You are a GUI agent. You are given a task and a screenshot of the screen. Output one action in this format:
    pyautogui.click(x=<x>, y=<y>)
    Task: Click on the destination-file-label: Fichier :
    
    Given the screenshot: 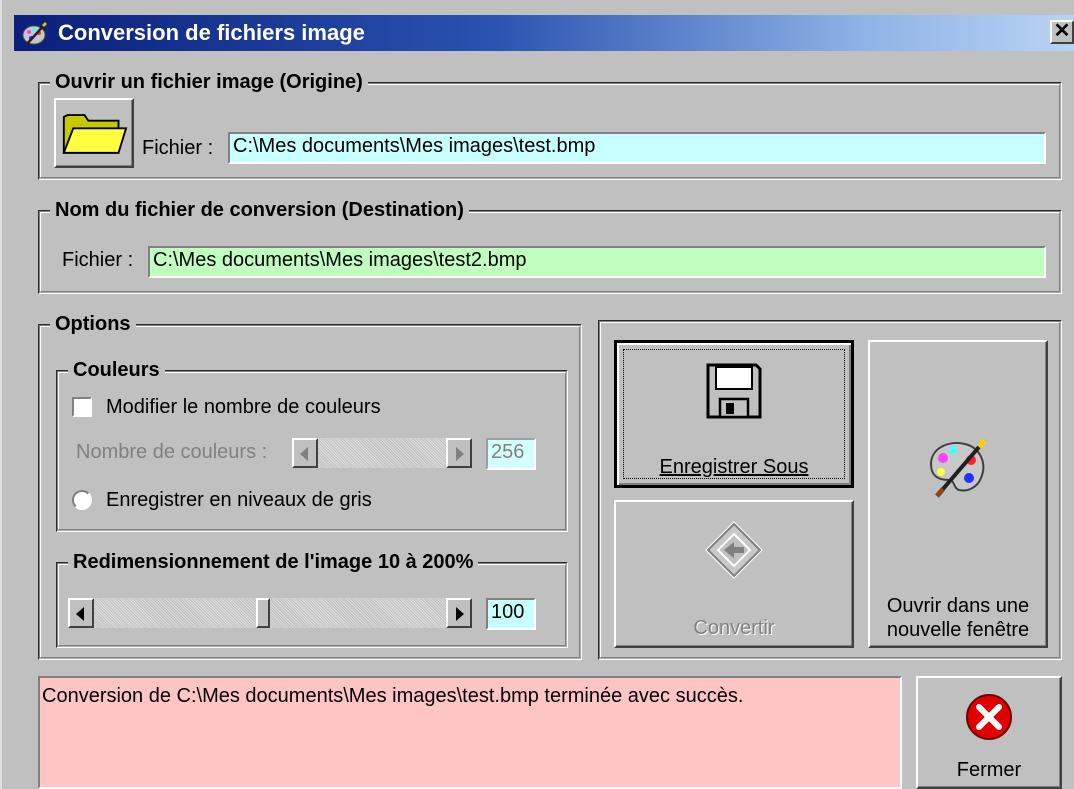 What is the action you would take?
    pyautogui.click(x=98, y=260)
    